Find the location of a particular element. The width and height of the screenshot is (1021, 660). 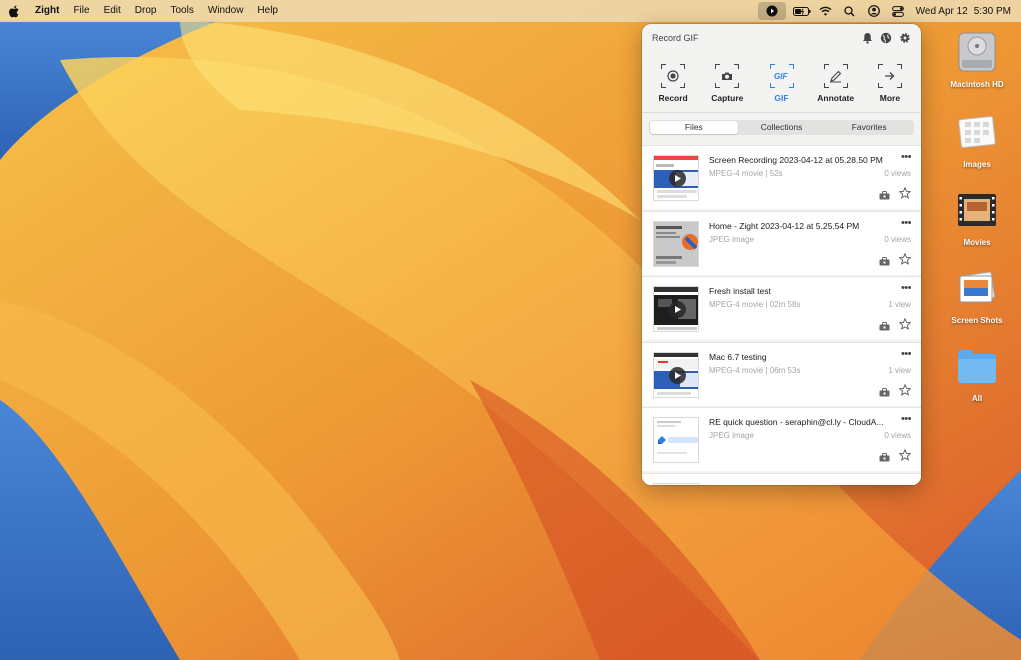

files-tab-switcher: Files Collections Favorites is located at coordinates (781, 127).